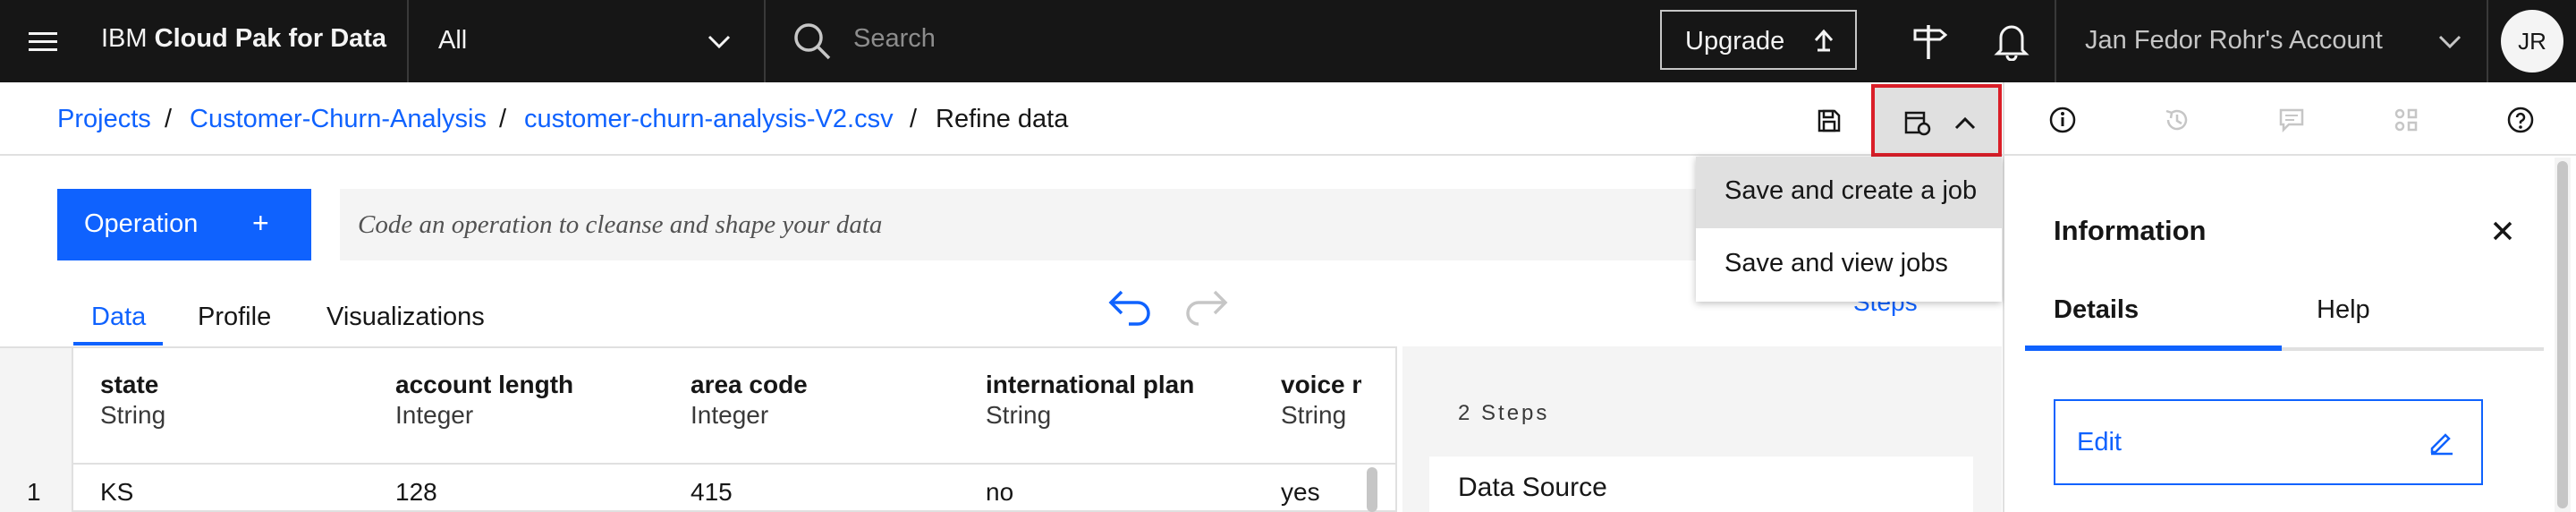 Image resolution: width=2576 pixels, height=512 pixels. Describe the element at coordinates (2096, 310) in the screenshot. I see `tab-details: Details` at that location.